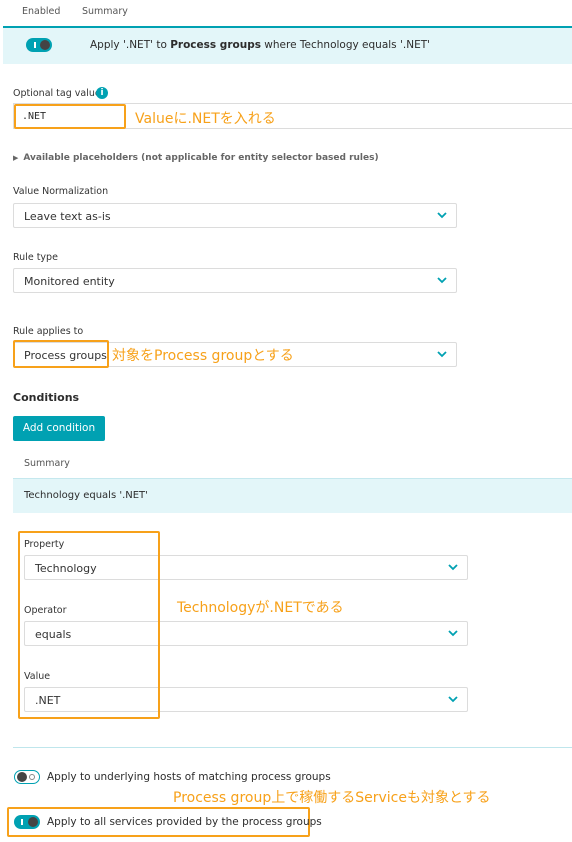 Image resolution: width=572 pixels, height=842 pixels. Describe the element at coordinates (41, 11) in the screenshot. I see `column-header-enabled: Enabled` at that location.